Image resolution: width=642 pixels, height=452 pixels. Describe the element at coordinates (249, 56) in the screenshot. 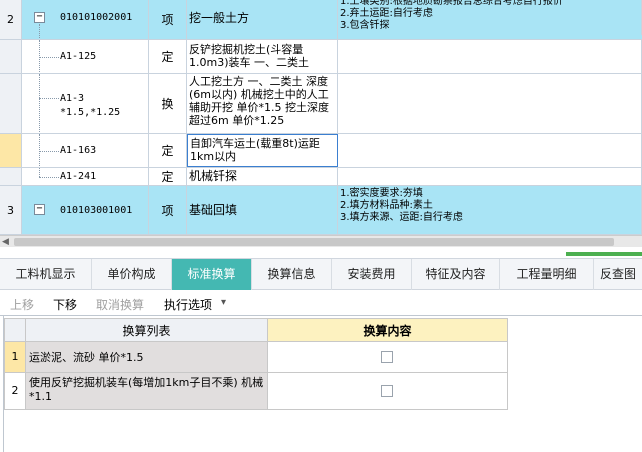

I see `name-text: 反铲挖掘机挖土(斗容量1.0m3)装车 一、二类土` at that location.